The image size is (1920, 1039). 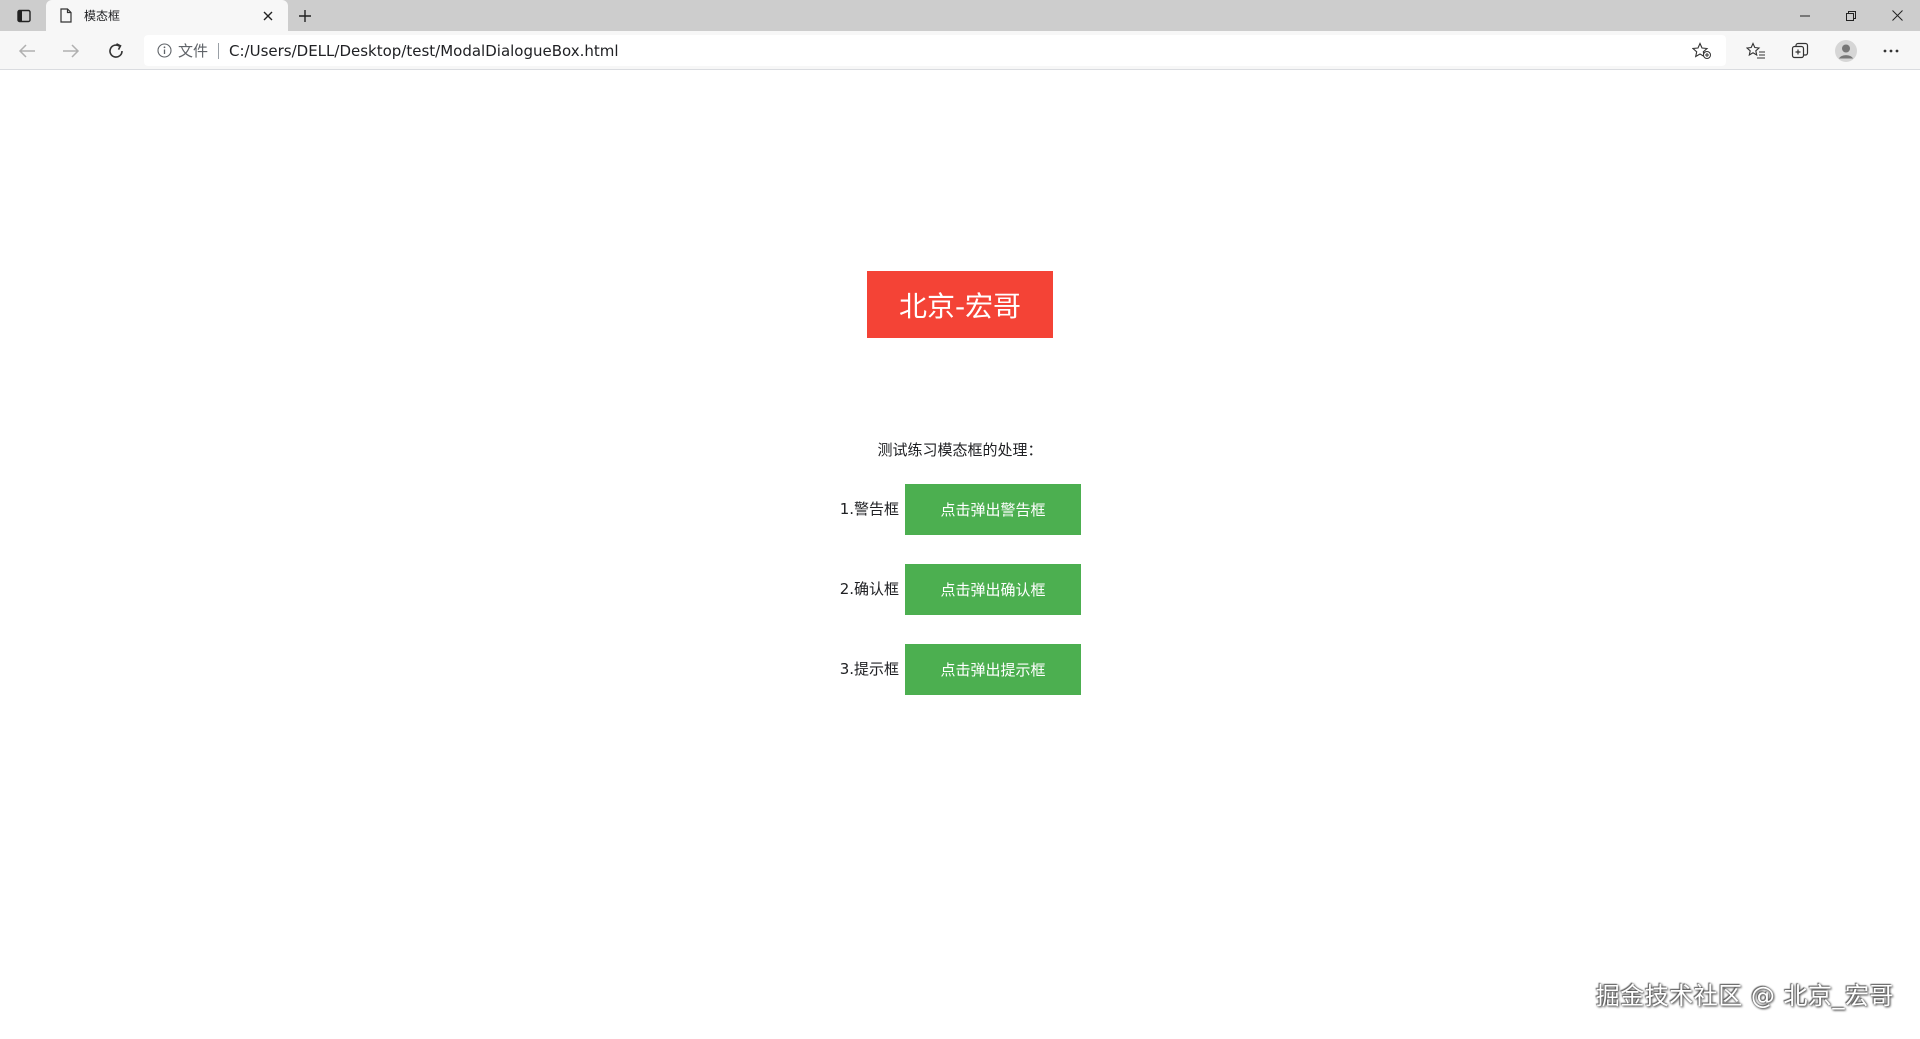 I want to click on collections-button, so click(x=1800, y=51).